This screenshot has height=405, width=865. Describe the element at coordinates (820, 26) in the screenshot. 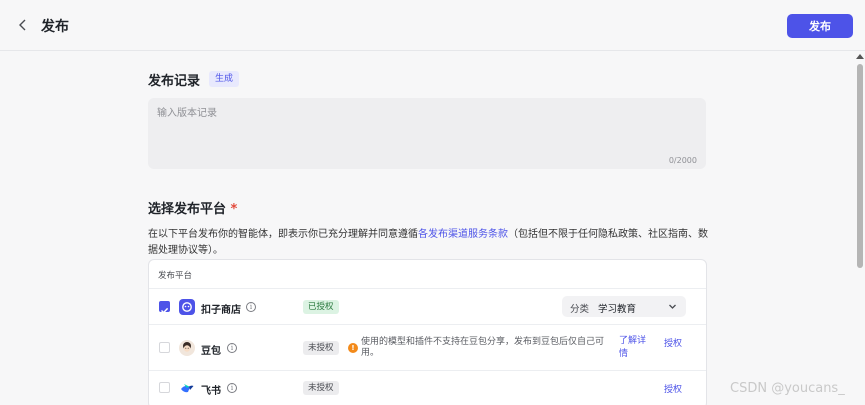

I see `publish-button: 发布` at that location.